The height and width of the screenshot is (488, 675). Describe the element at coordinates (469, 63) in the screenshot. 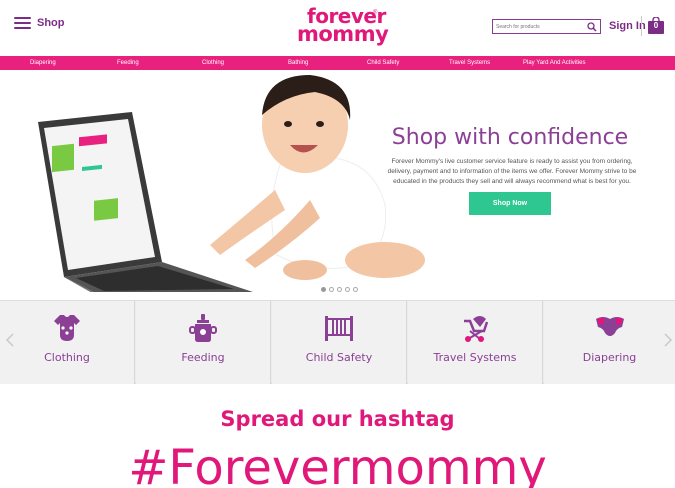

I see `nav-item-travel-systems: Travel Systems` at that location.